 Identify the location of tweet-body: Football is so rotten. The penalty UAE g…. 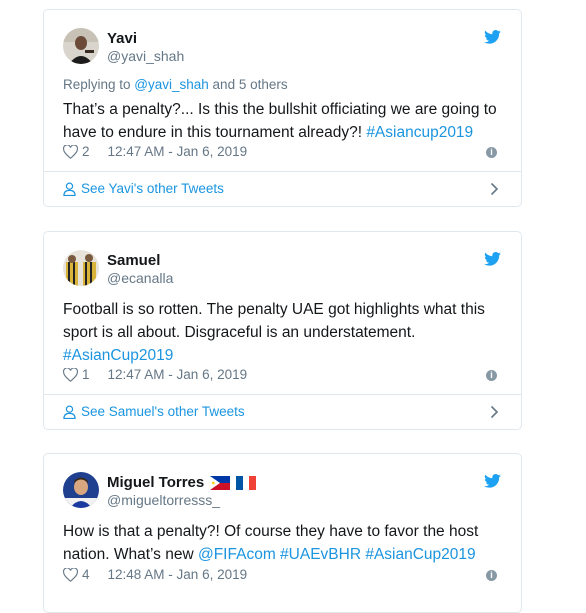
(274, 321).